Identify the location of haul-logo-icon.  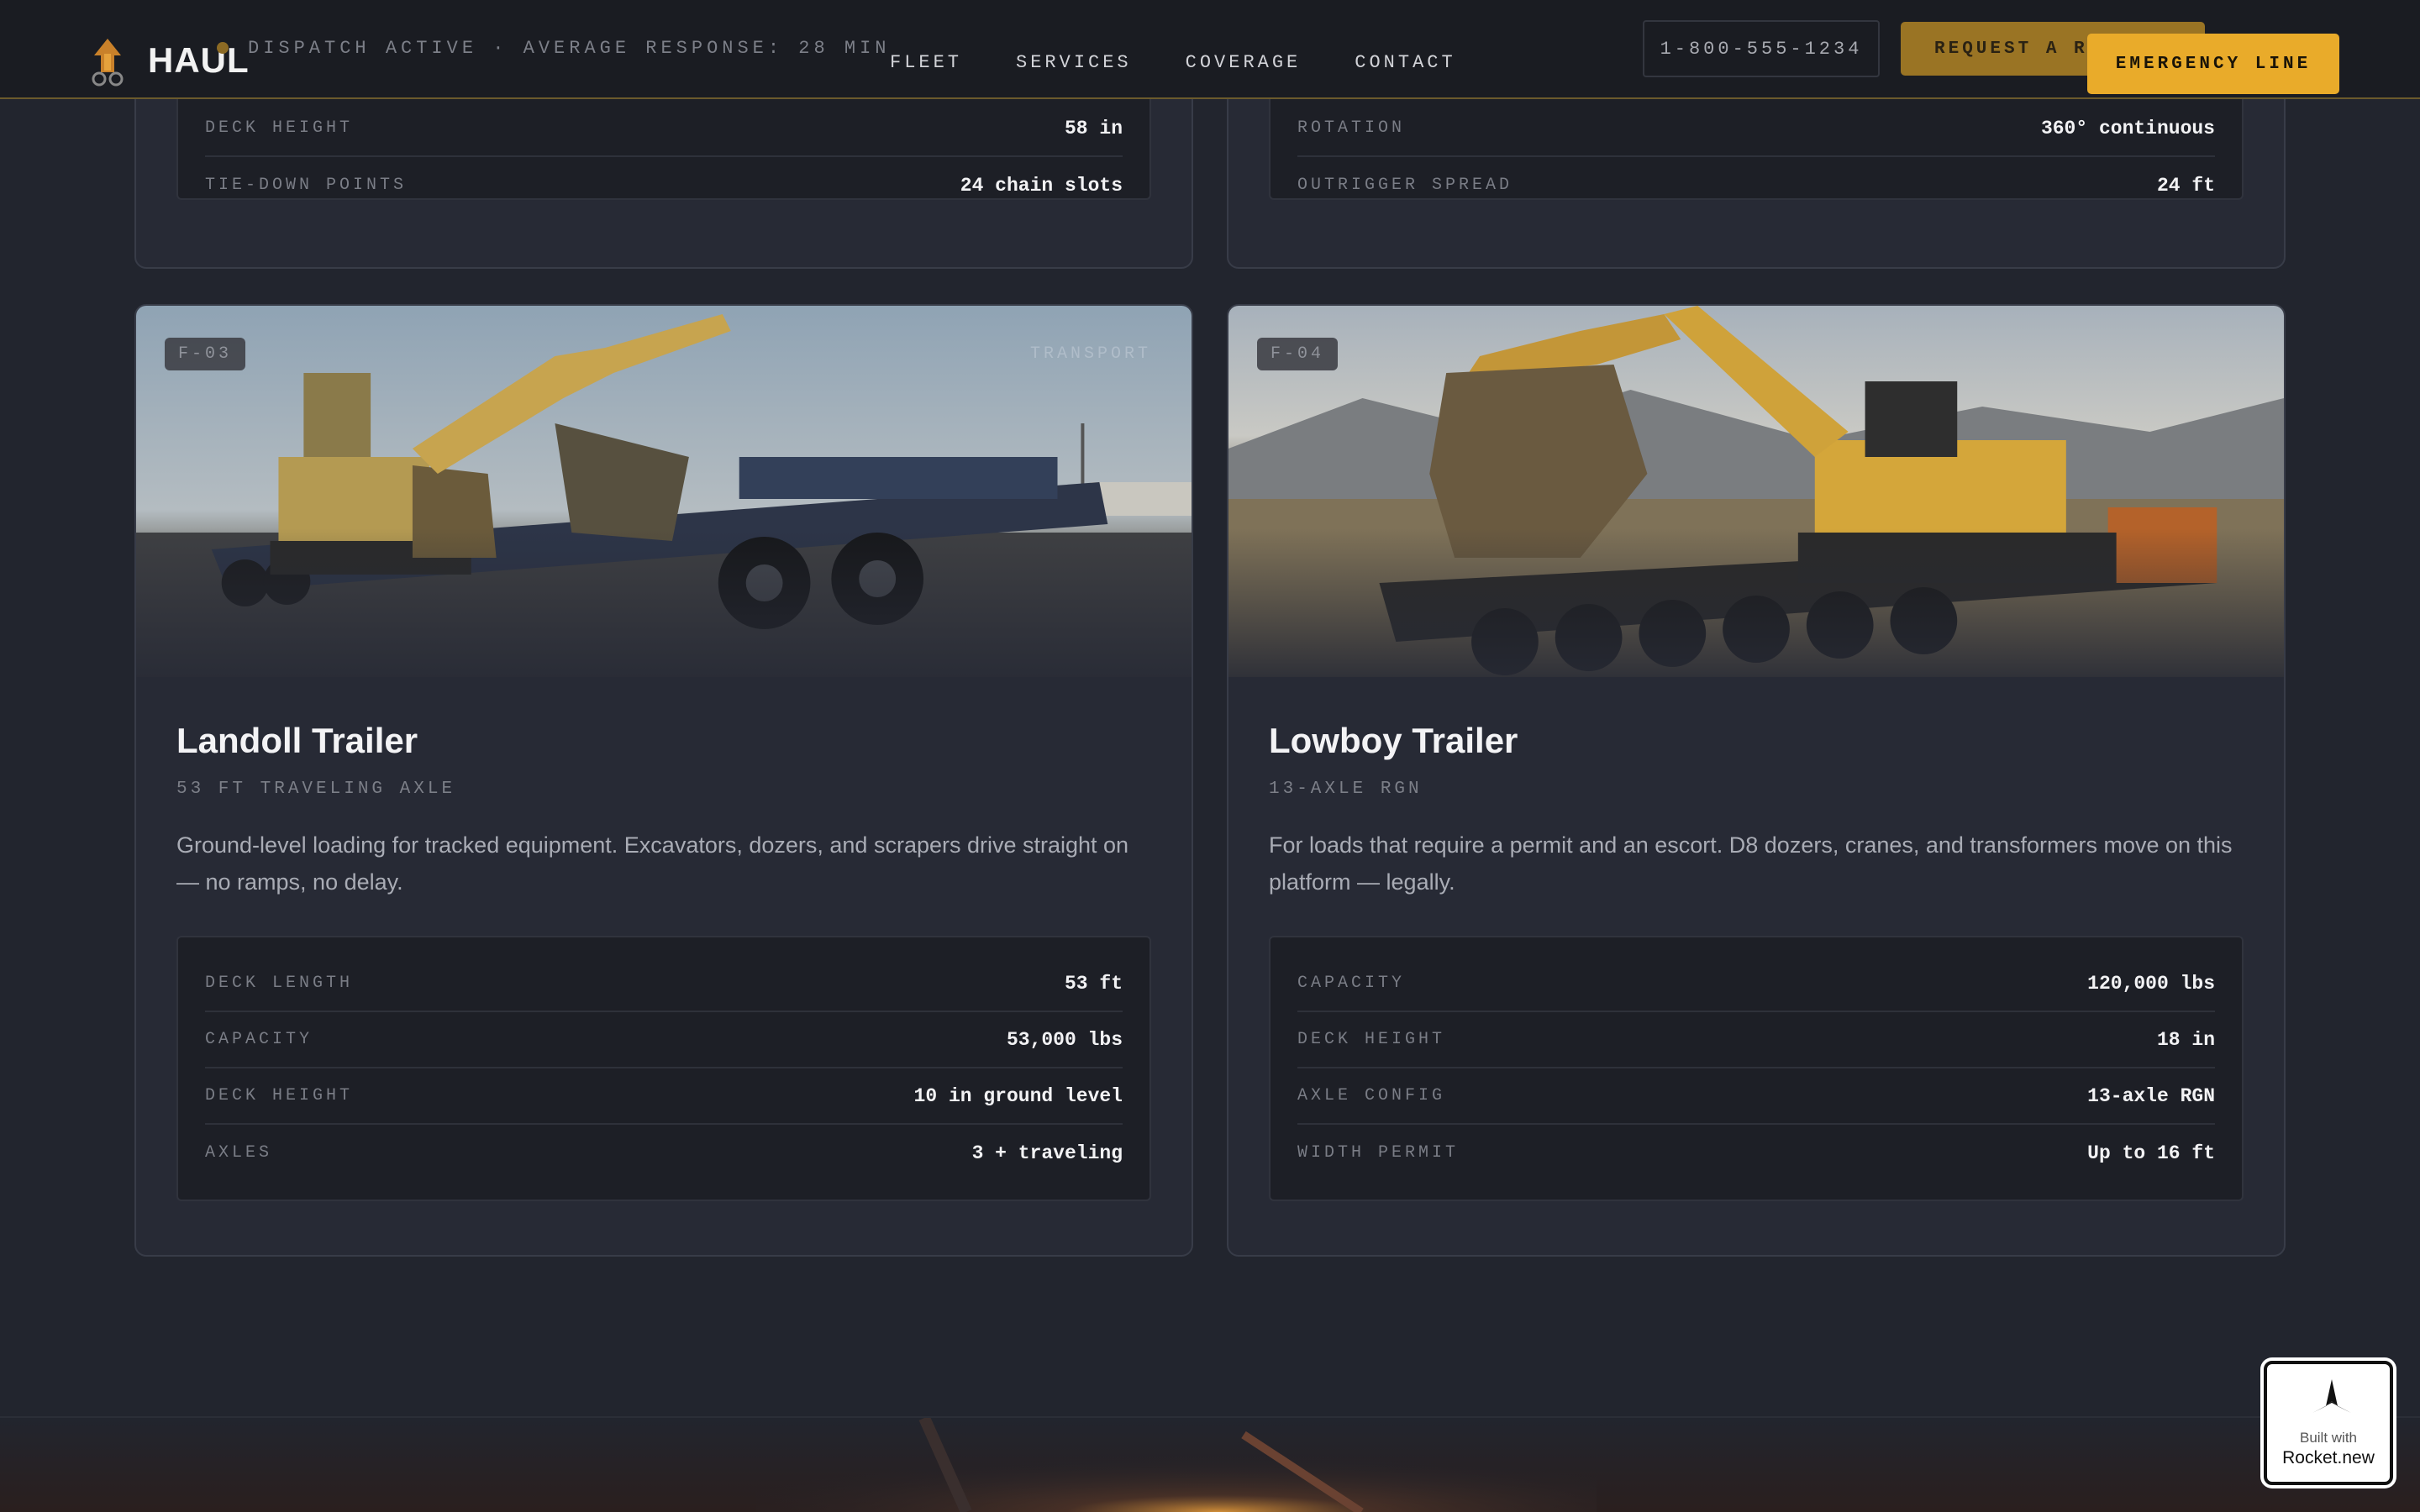
(107, 62).